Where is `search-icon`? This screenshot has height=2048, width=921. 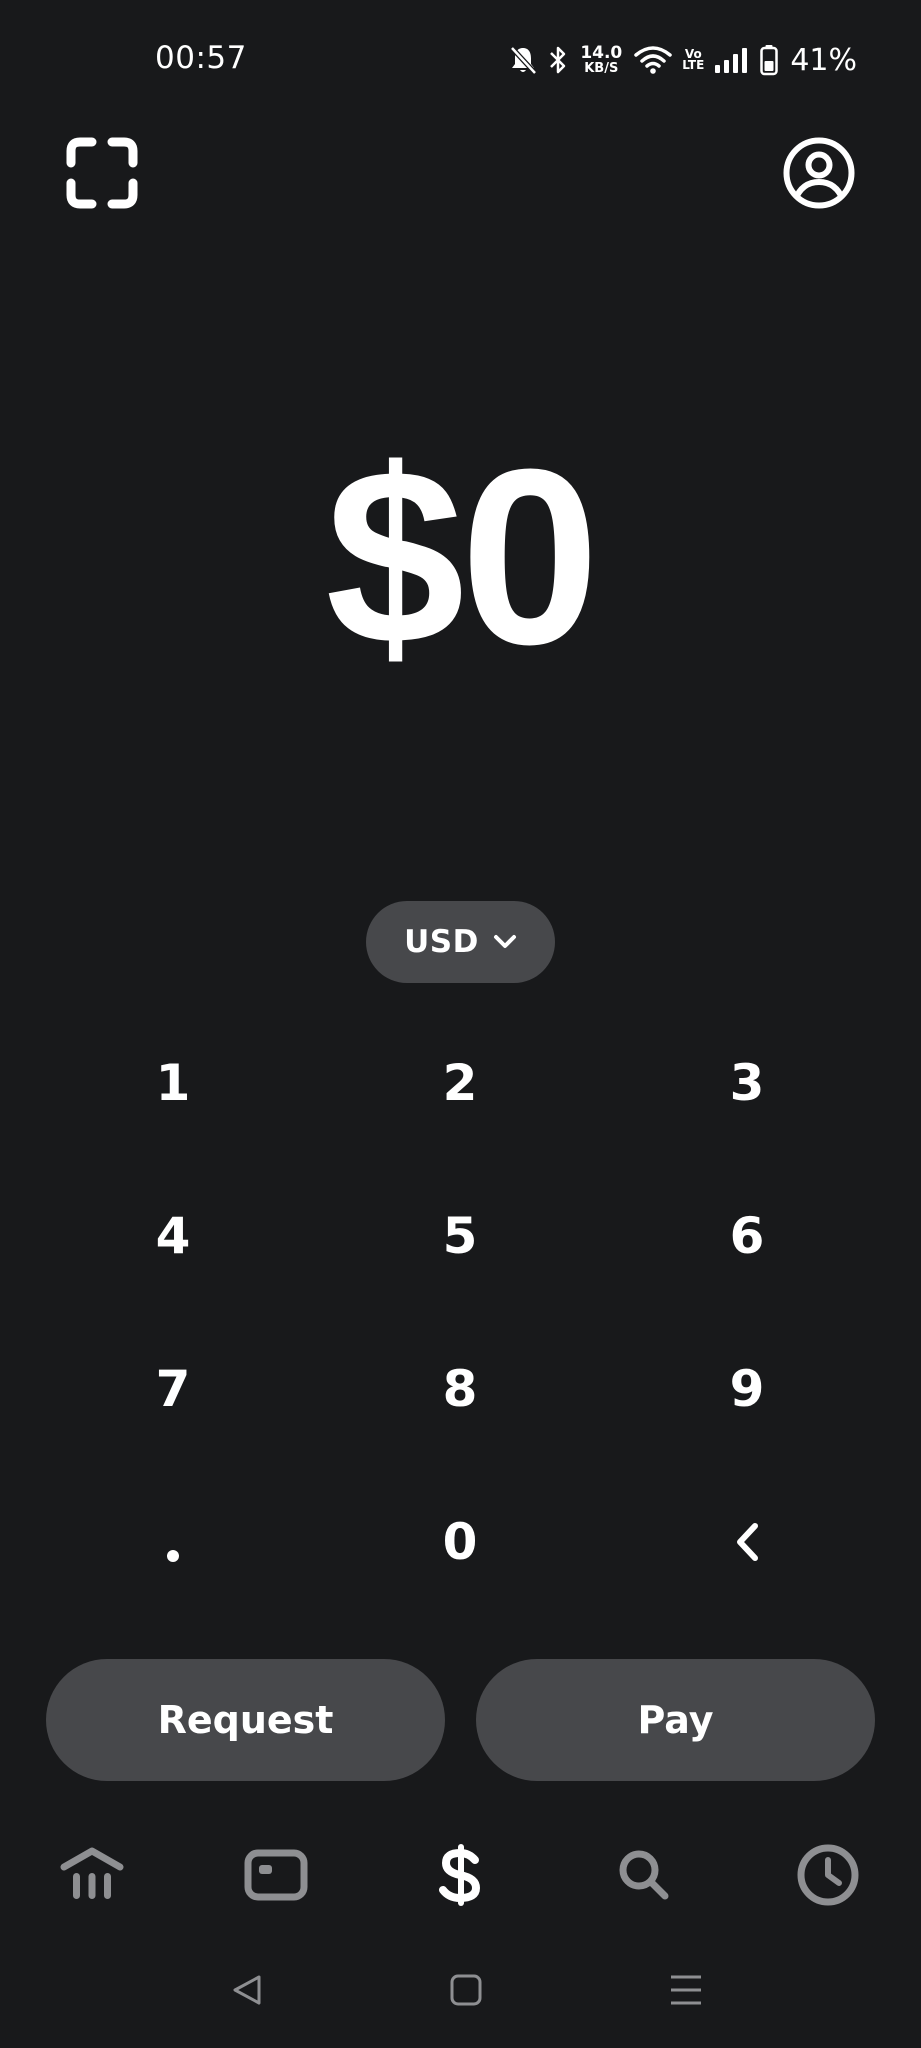
search-icon is located at coordinates (644, 1875).